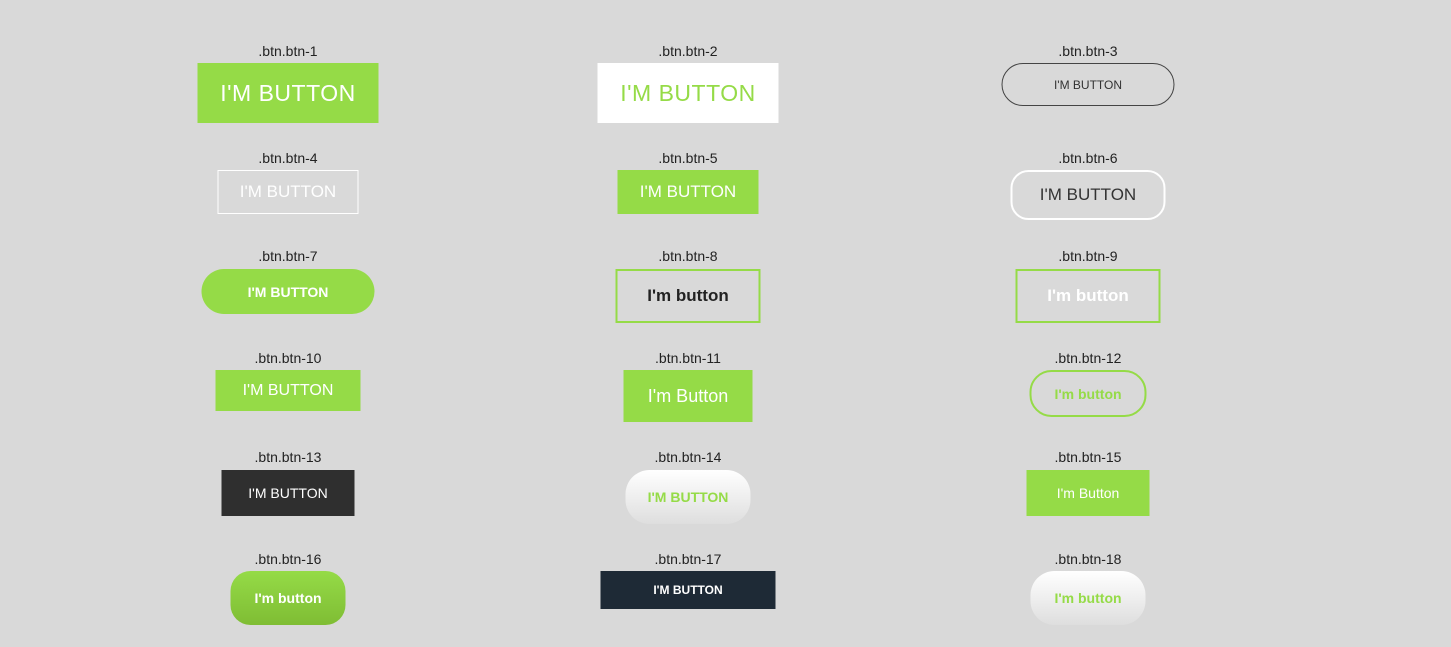 Image resolution: width=1451 pixels, height=647 pixels. Describe the element at coordinates (288, 291) in the screenshot. I see `btn-7-button: I'M BUTTON` at that location.